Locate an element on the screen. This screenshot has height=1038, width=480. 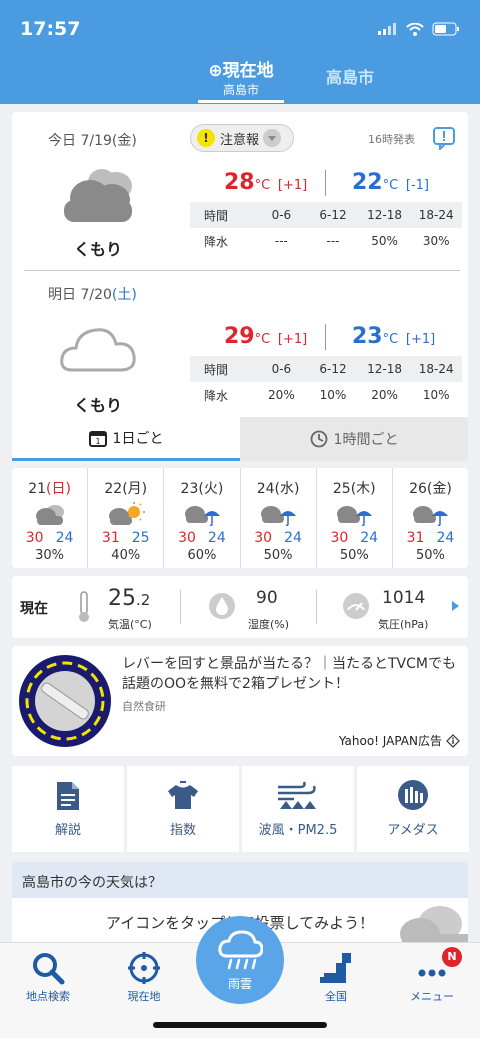
tool-wave-pm25-button: 波風・PM2.5 is located at coordinates (298, 809).